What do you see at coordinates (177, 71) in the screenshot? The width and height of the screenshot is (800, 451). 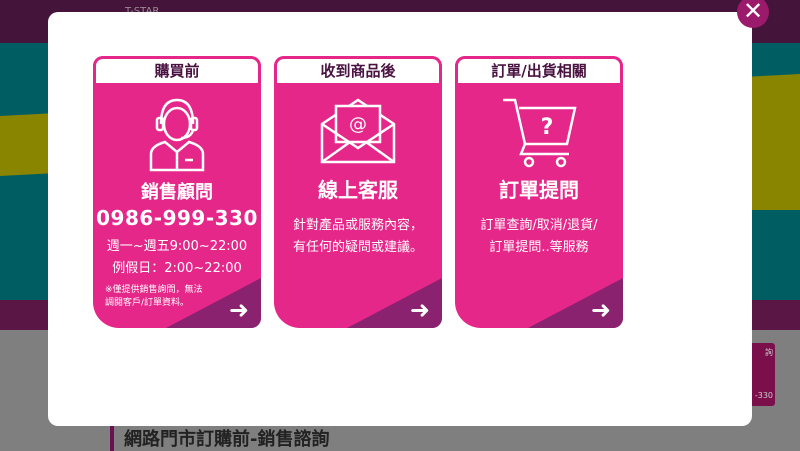 I see `card-header: 購買前` at bounding box center [177, 71].